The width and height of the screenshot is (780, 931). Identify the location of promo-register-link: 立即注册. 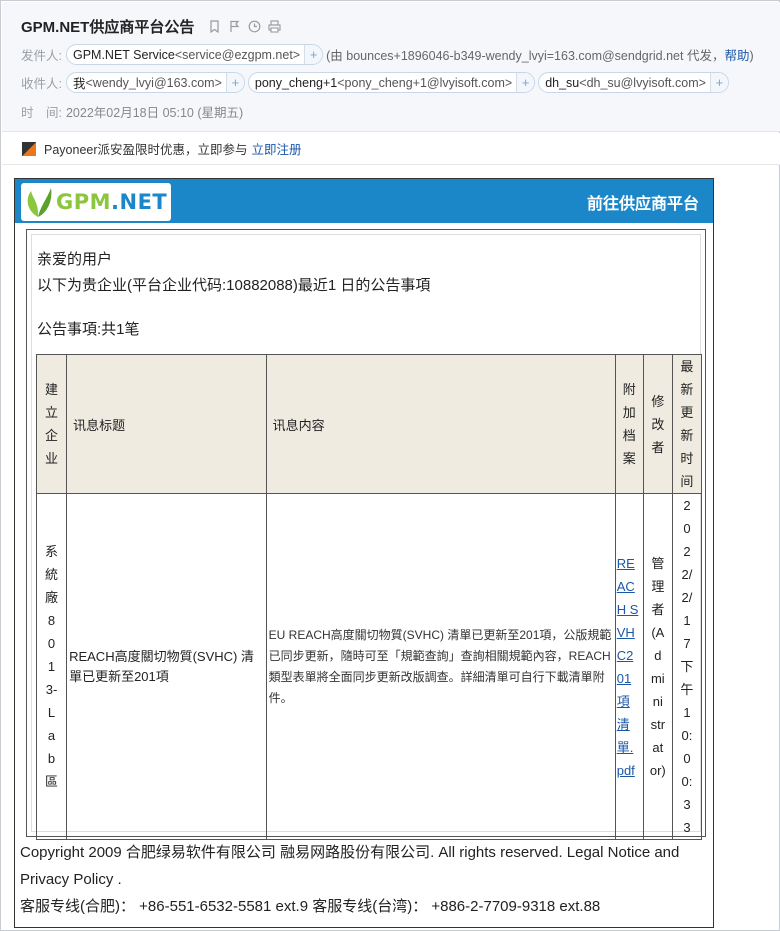
(277, 148).